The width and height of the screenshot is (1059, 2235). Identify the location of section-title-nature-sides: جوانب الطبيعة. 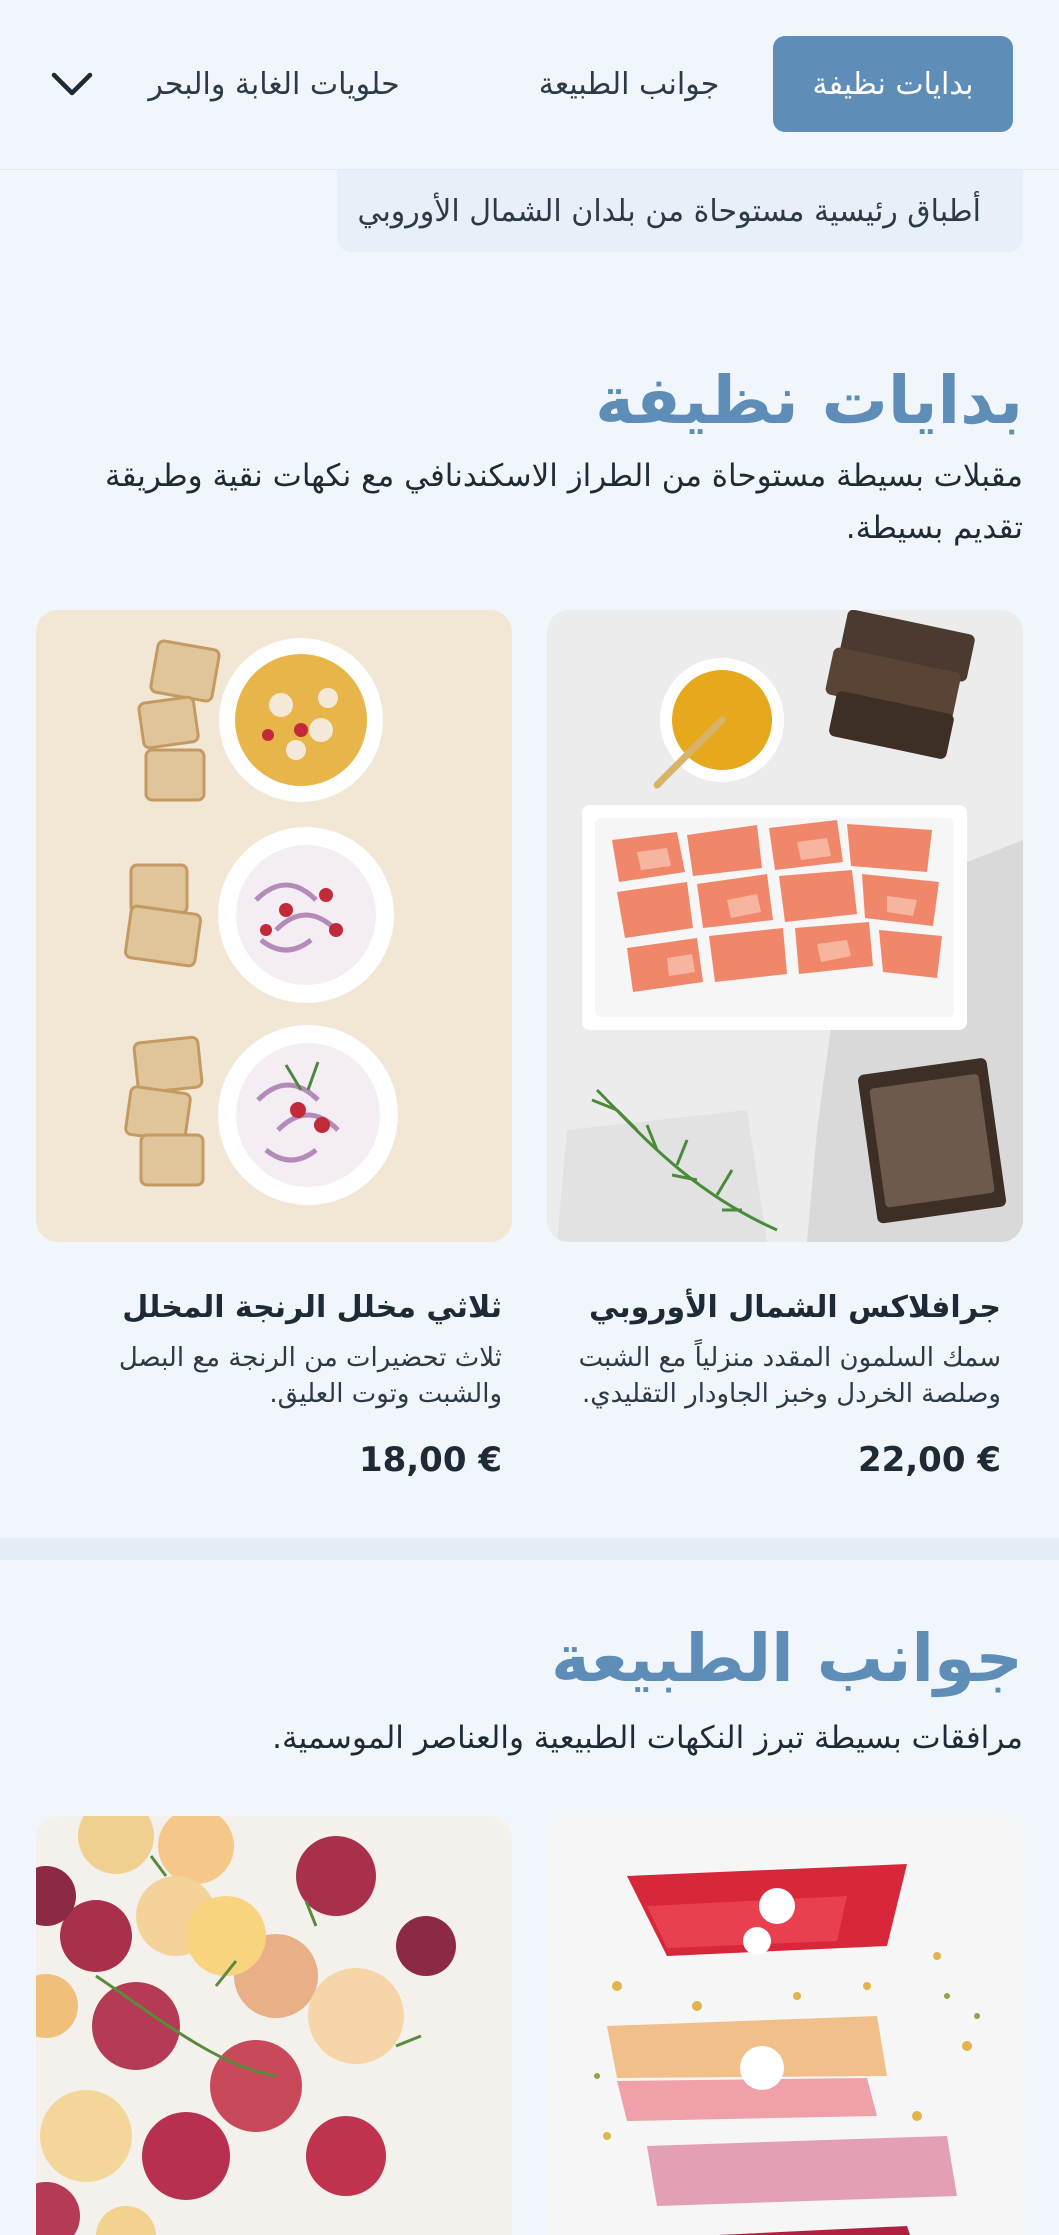
(786, 1658).